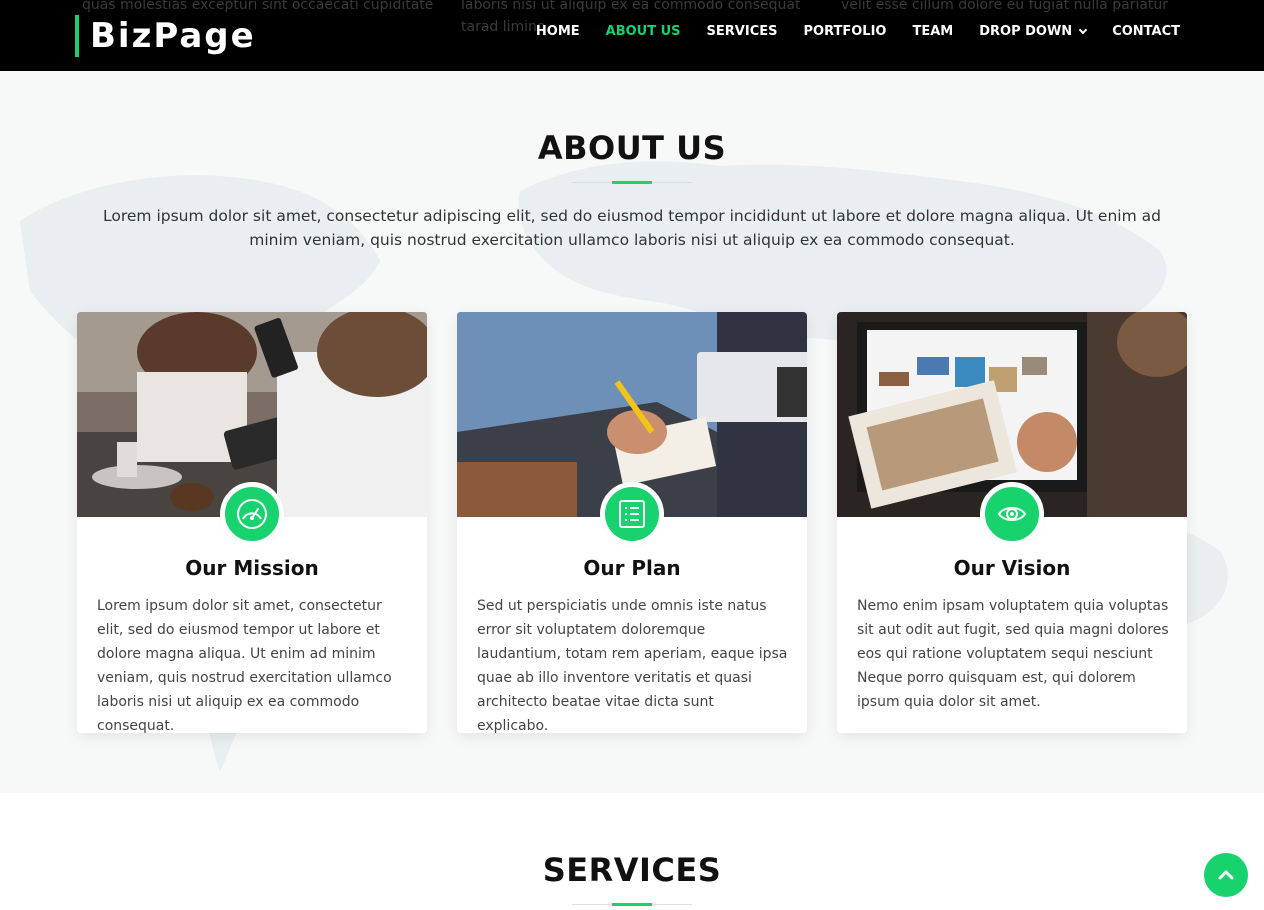 The image size is (1264, 910). I want to click on card-title: Our Vision, so click(1012, 568).